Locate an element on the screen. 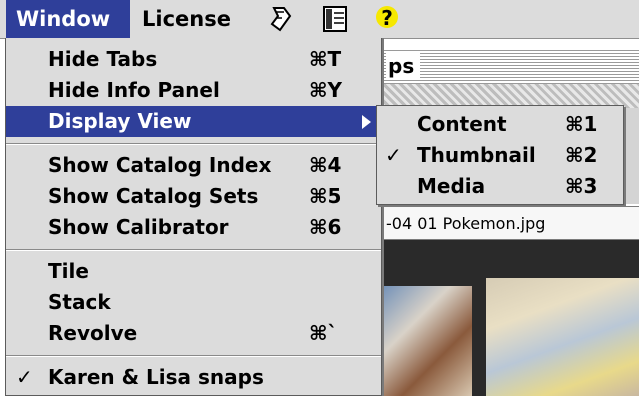 This screenshot has width=639, height=396. menu-item-shortcut: ⌘Y is located at coordinates (326, 90).